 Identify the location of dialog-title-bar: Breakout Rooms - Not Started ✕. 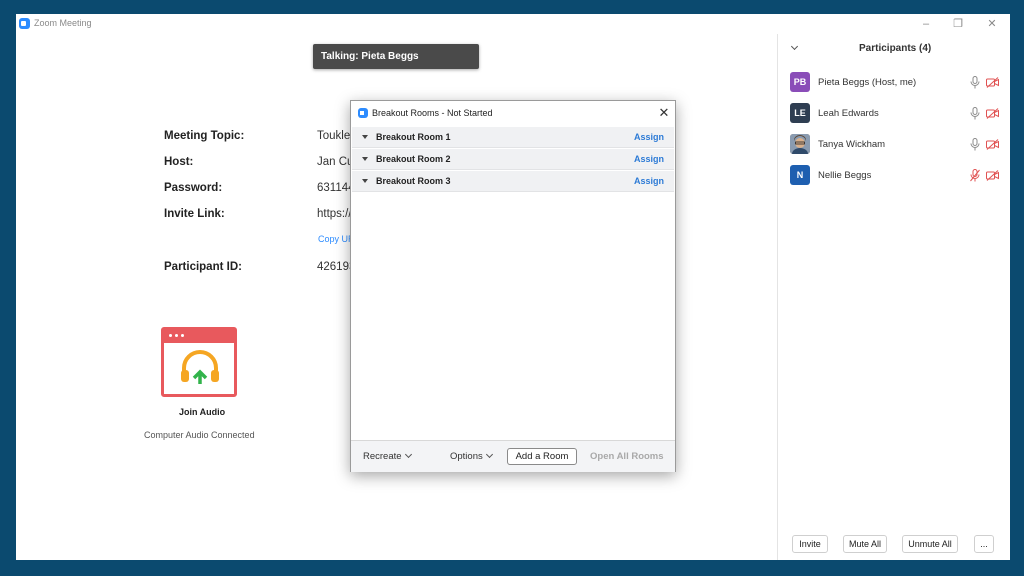
(513, 113).